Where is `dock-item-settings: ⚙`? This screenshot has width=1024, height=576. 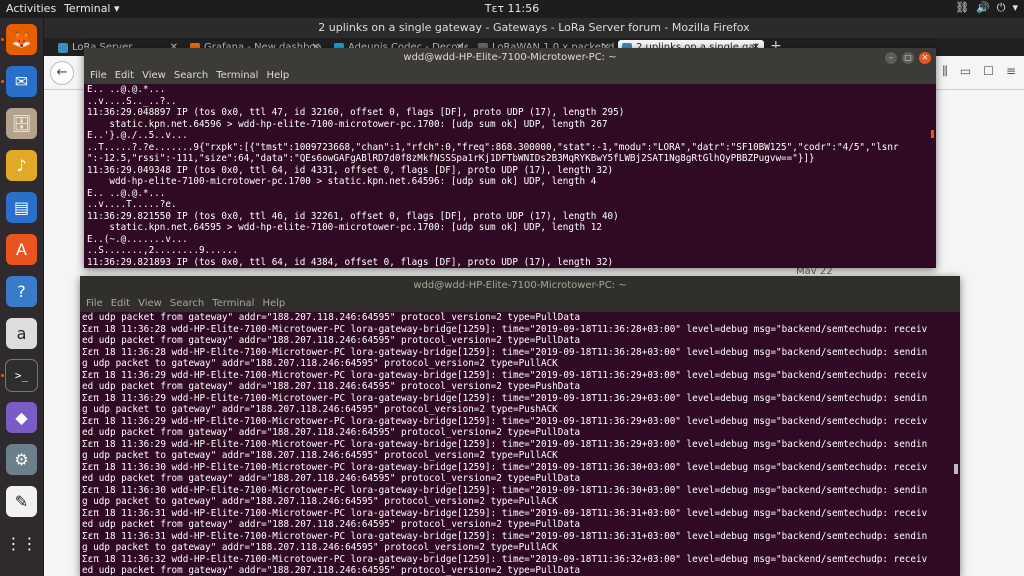
dock-item-settings: ⚙ is located at coordinates (21, 459).